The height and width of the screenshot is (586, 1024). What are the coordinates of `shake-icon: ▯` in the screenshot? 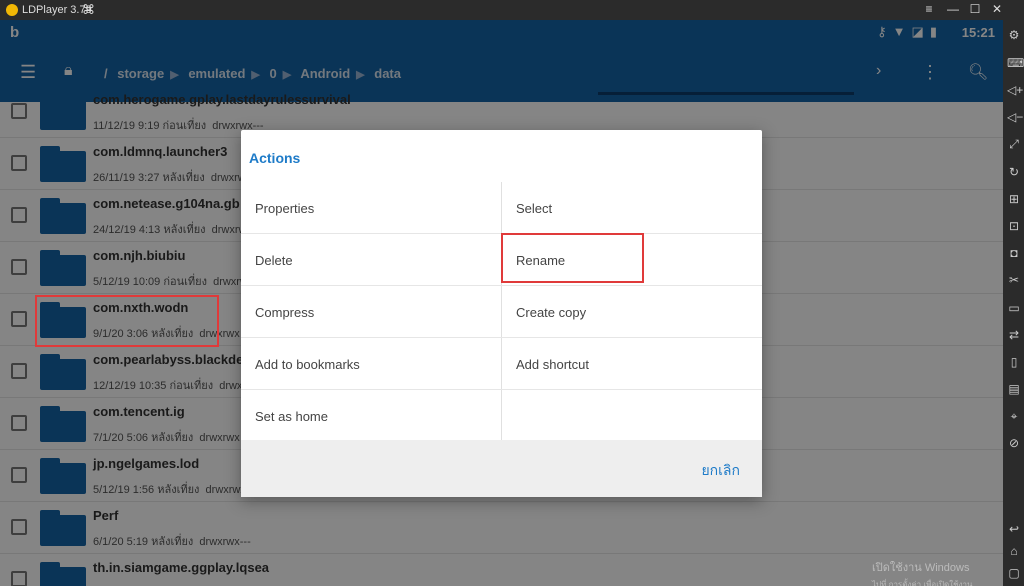 It's located at (1014, 362).